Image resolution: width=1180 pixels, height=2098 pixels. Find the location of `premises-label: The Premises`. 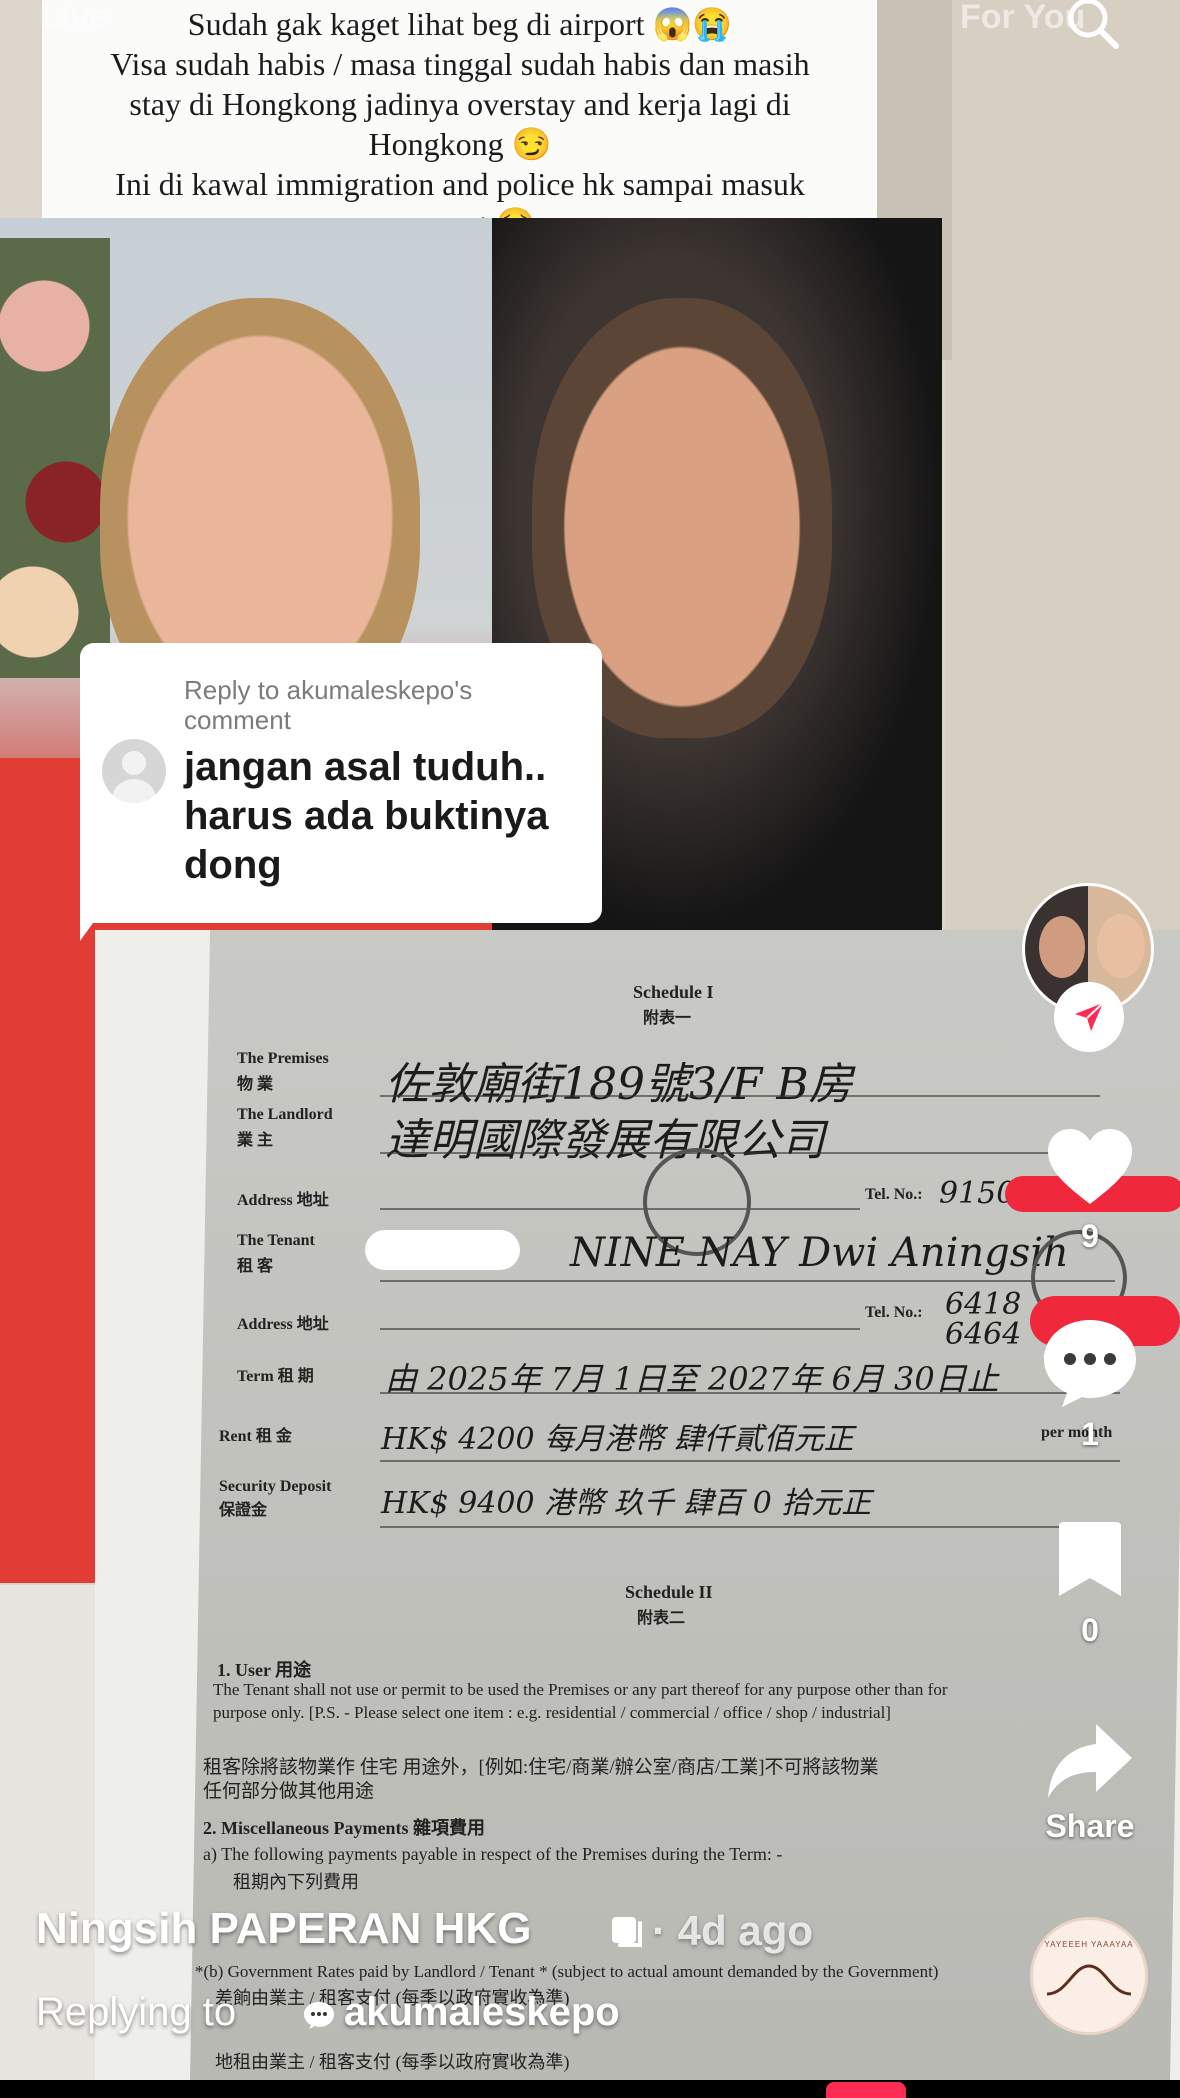

premises-label: The Premises is located at coordinates (283, 1058).